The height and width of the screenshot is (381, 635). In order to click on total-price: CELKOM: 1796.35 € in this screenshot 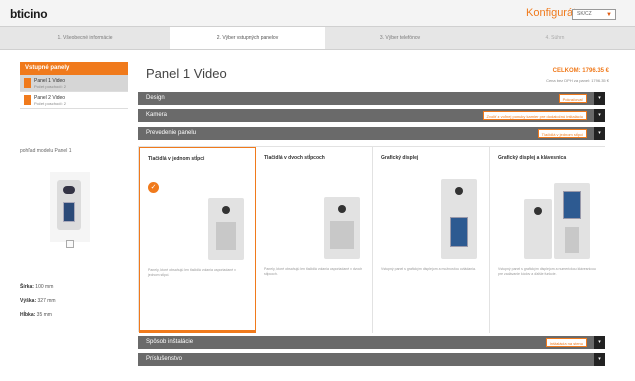, I will do `click(580, 71)`.